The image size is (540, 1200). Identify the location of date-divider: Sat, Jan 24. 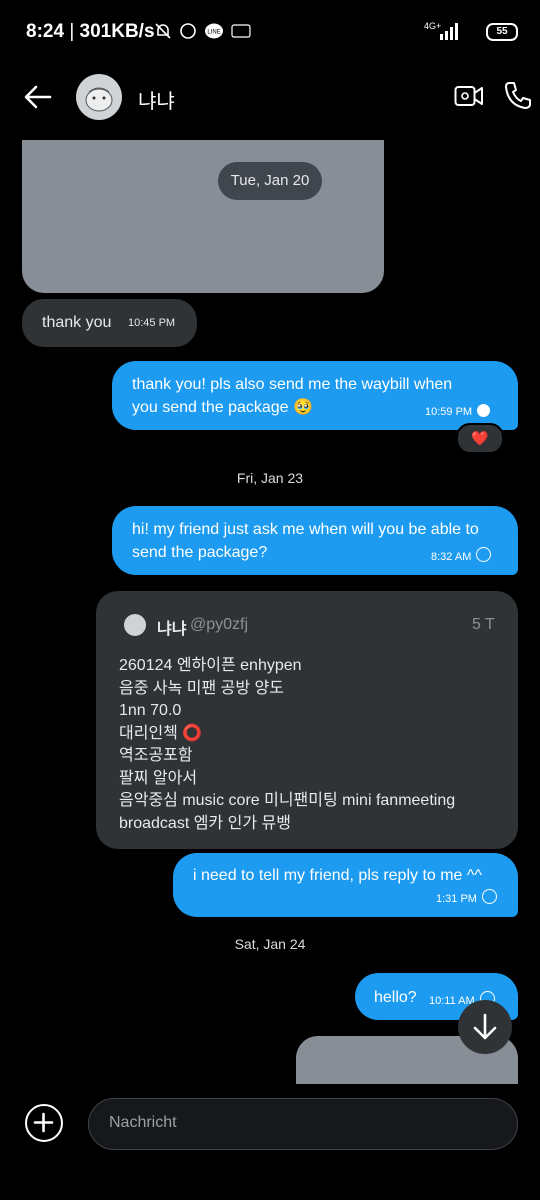
(270, 944).